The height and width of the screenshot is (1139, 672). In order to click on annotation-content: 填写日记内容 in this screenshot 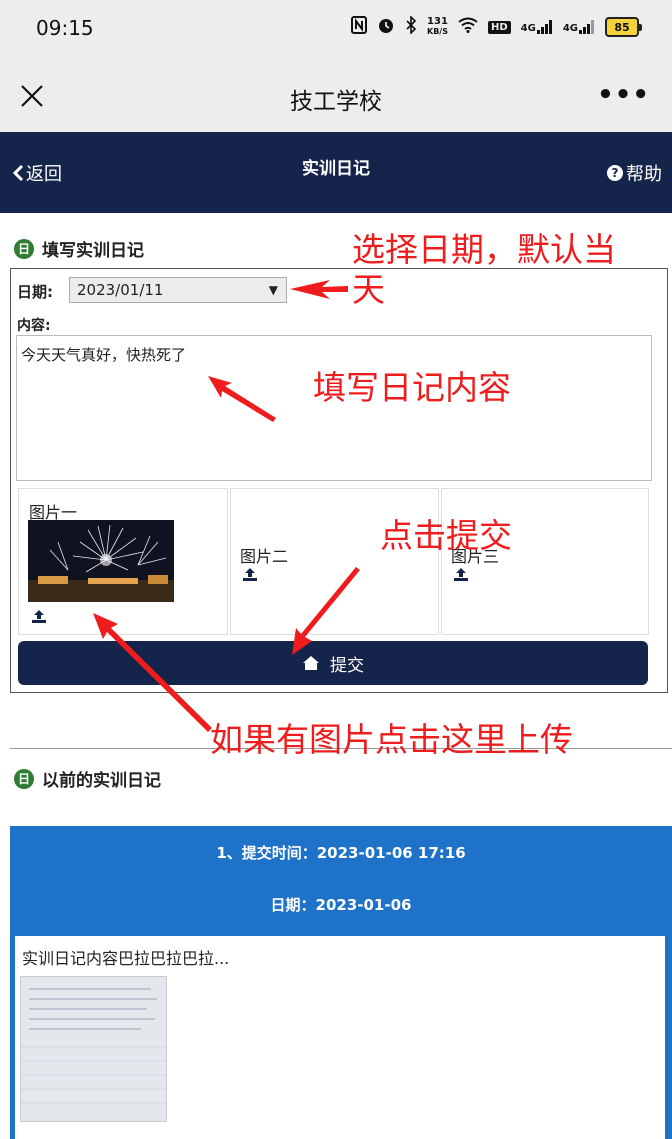, I will do `click(412, 387)`.